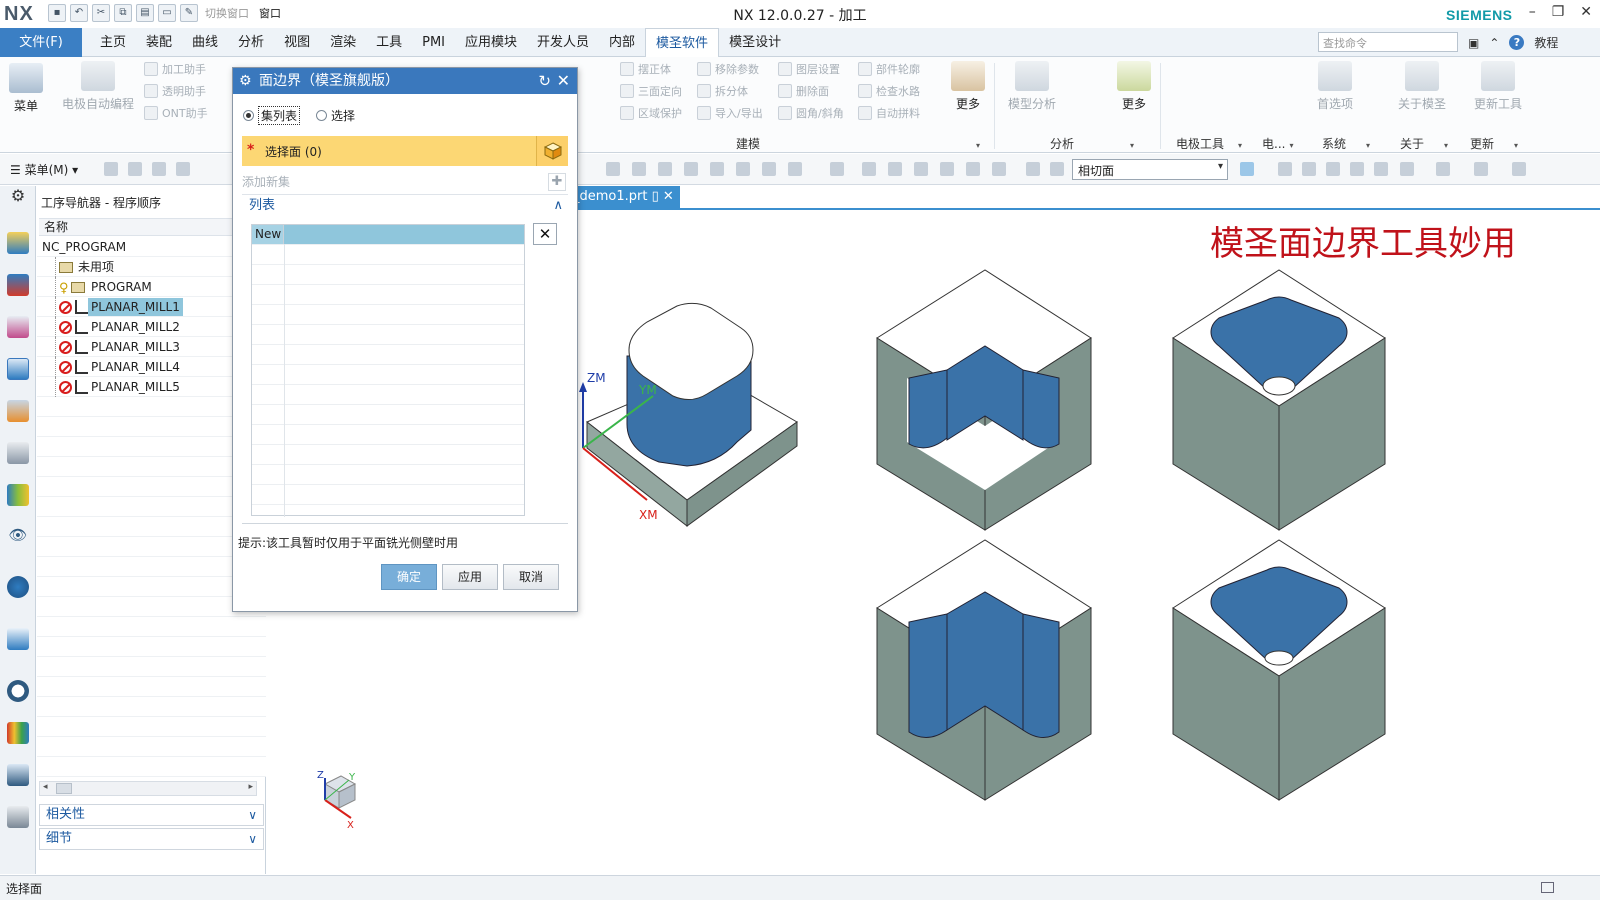  Describe the element at coordinates (728, 69) in the screenshot. I see `remove-params-button: 移除参数` at that location.